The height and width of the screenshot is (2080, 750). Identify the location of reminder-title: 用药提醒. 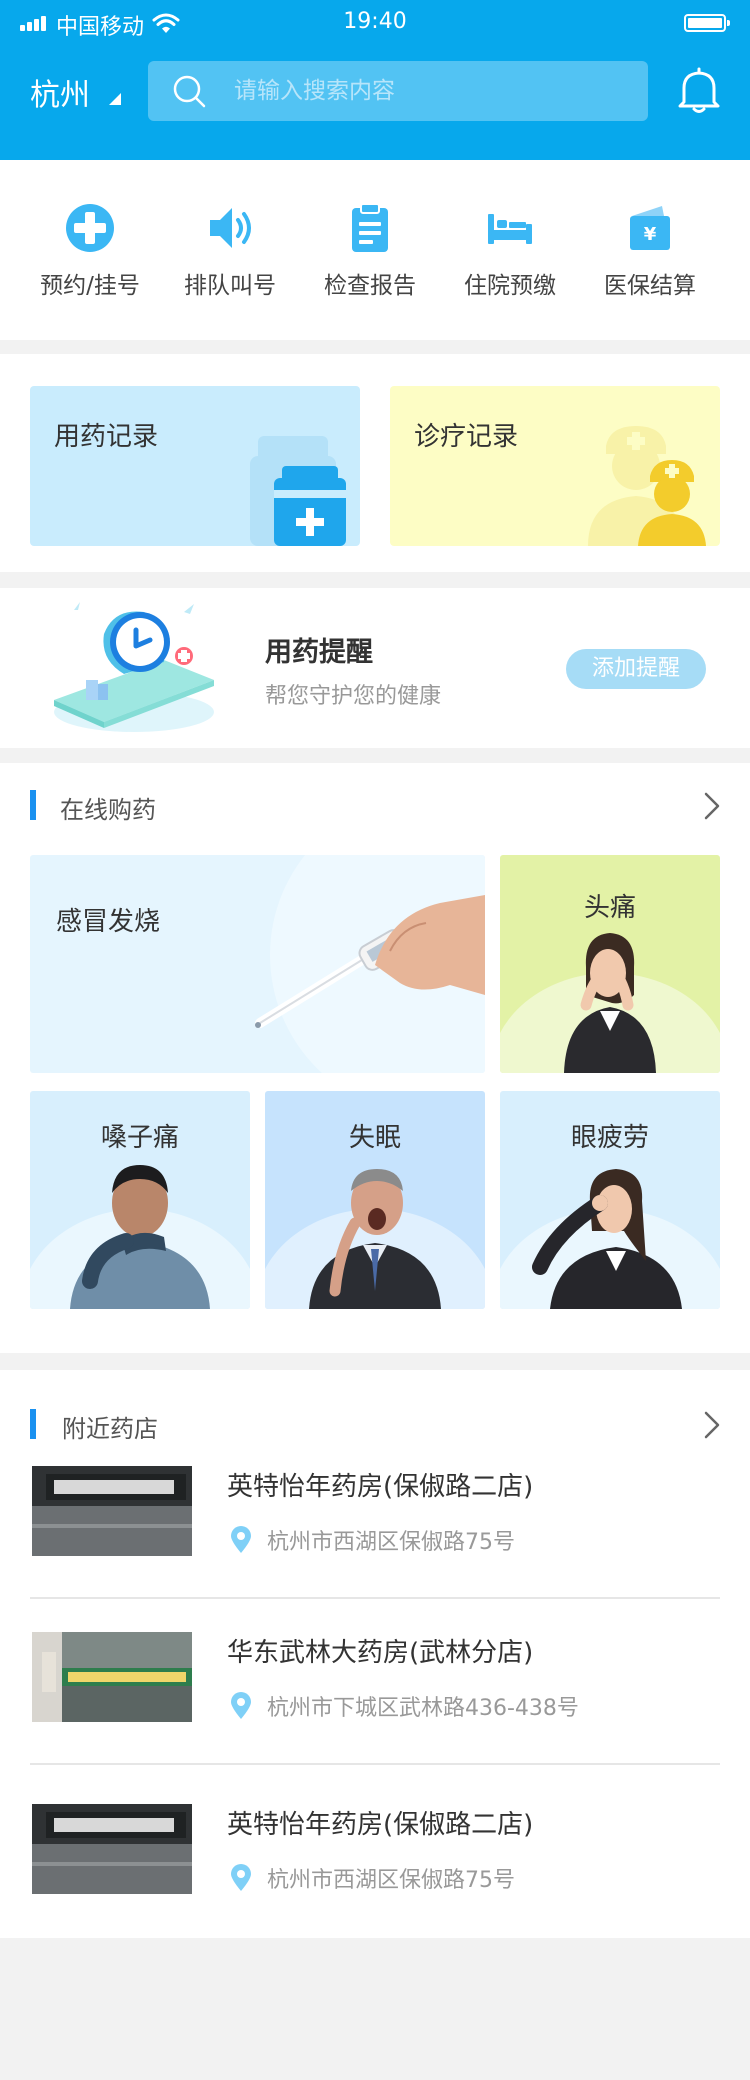
(319, 652).